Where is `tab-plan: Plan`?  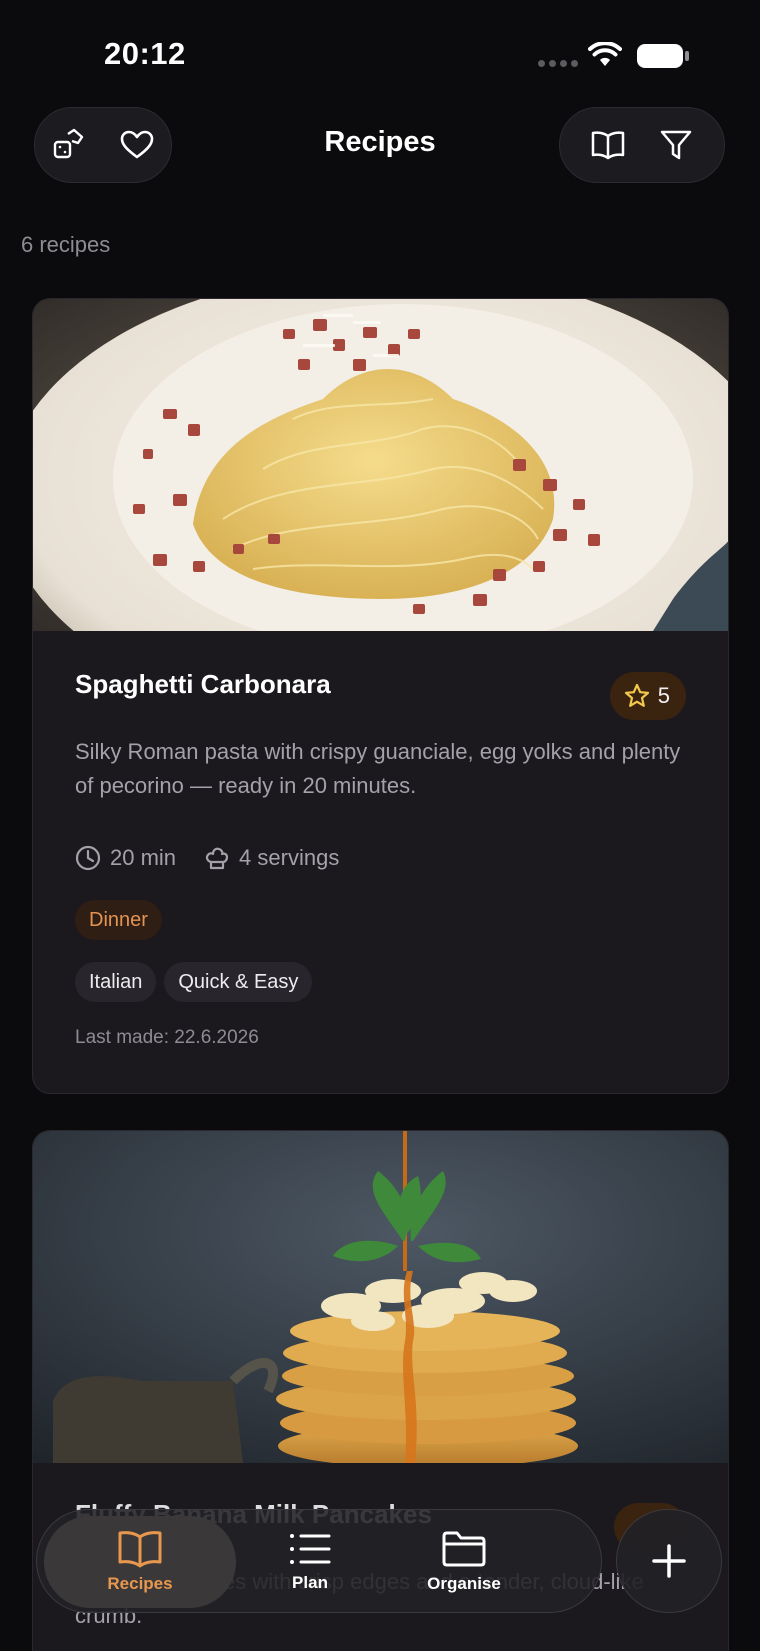
tab-plan: Plan is located at coordinates (310, 1562).